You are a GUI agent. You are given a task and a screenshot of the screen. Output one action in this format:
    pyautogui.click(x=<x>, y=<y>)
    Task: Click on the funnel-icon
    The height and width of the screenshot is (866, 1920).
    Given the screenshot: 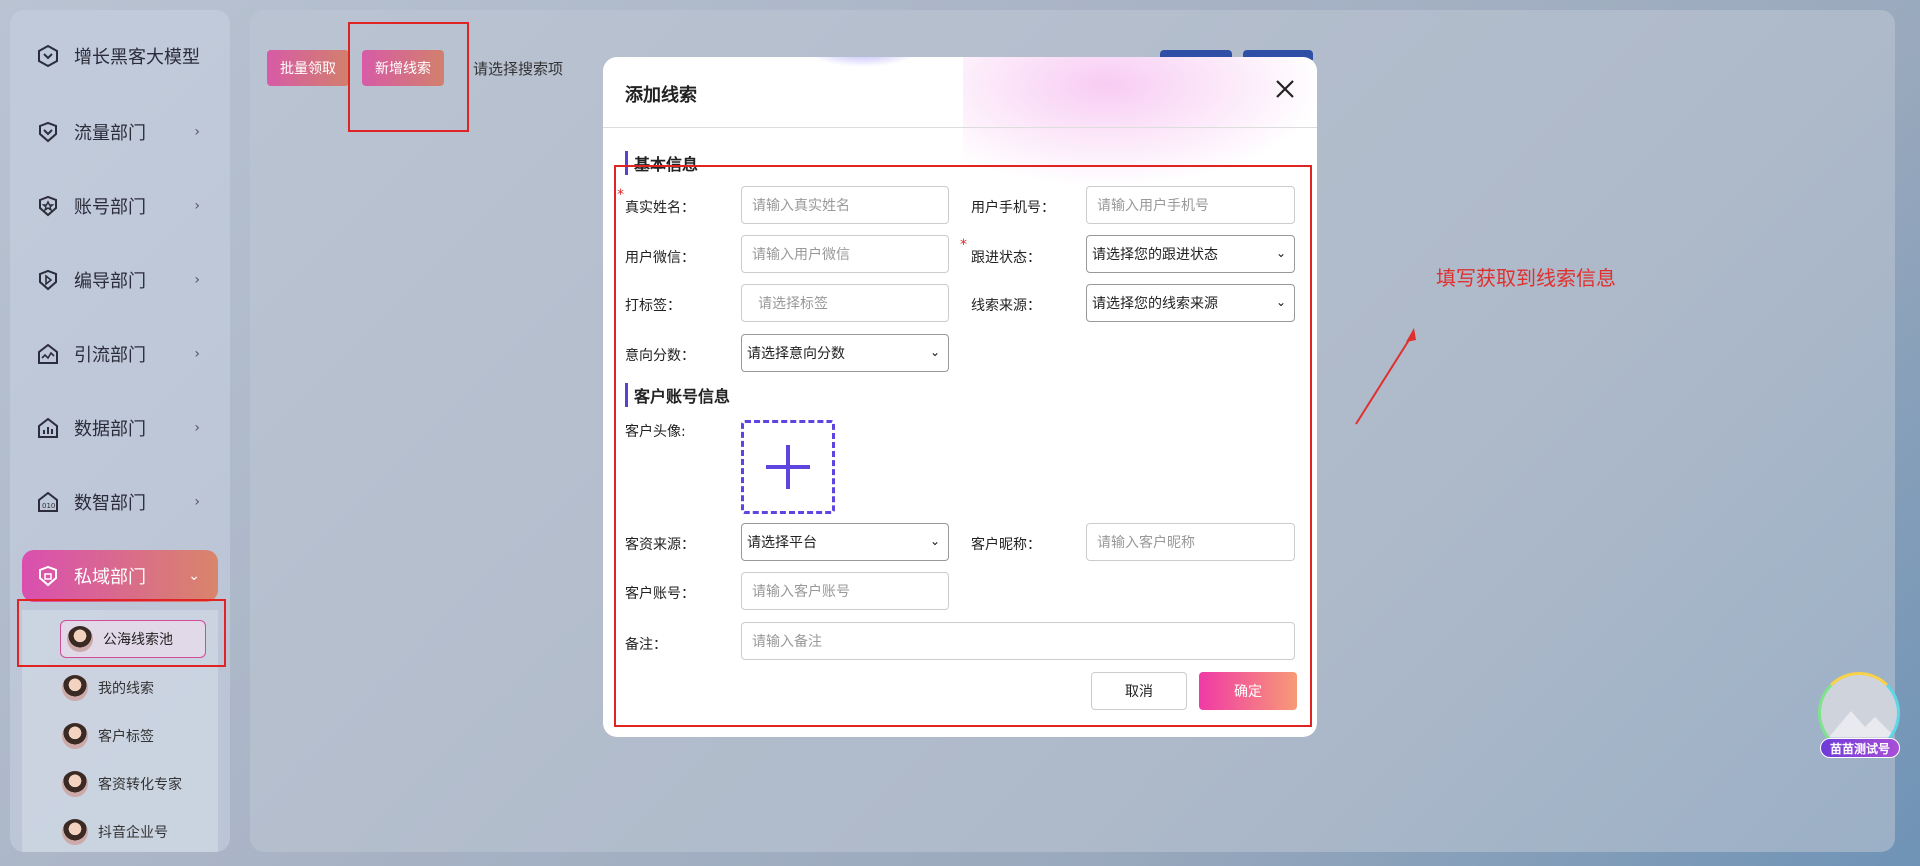 What is the action you would take?
    pyautogui.click(x=48, y=132)
    